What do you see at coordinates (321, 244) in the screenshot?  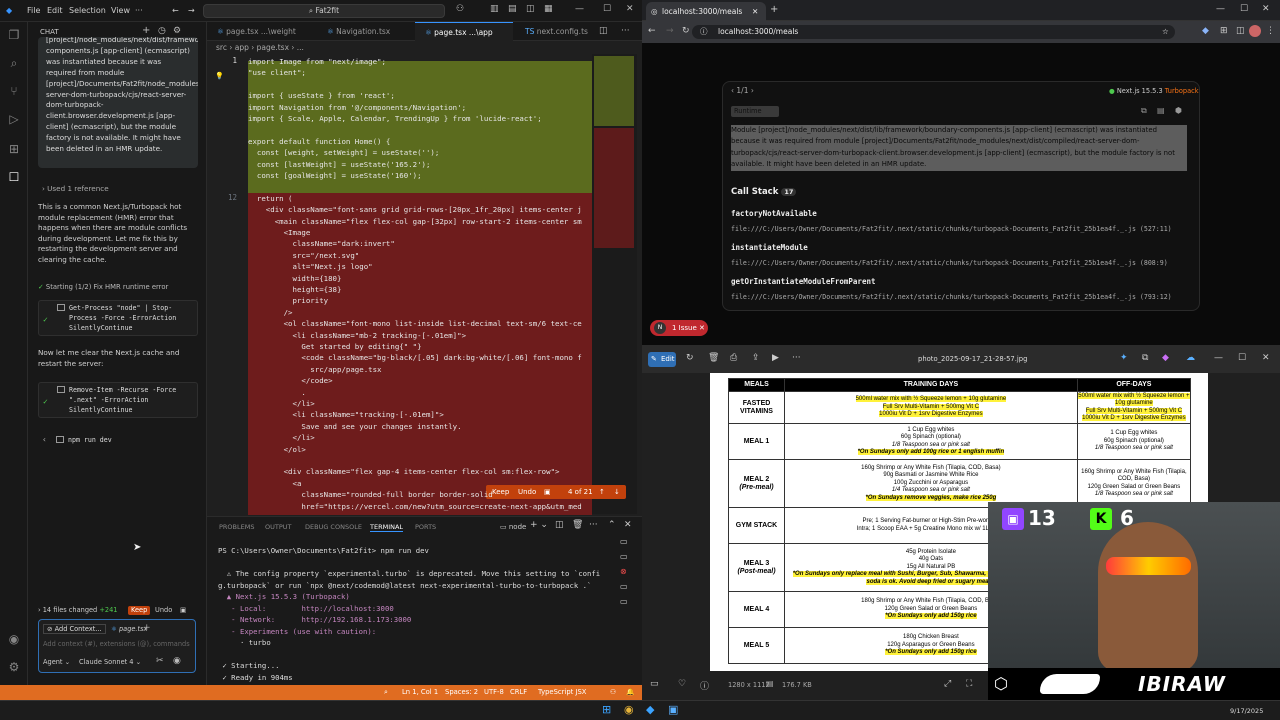 I see `code-line: className="dark:invert"` at bounding box center [321, 244].